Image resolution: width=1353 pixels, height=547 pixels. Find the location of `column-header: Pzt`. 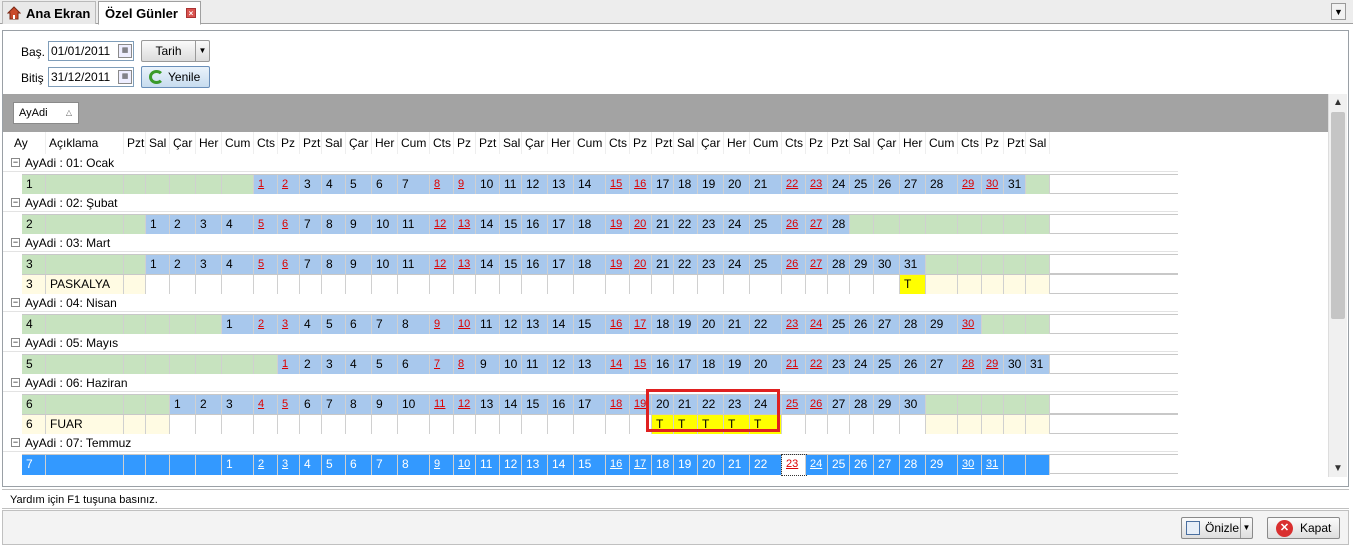

column-header: Pzt is located at coordinates (488, 143).